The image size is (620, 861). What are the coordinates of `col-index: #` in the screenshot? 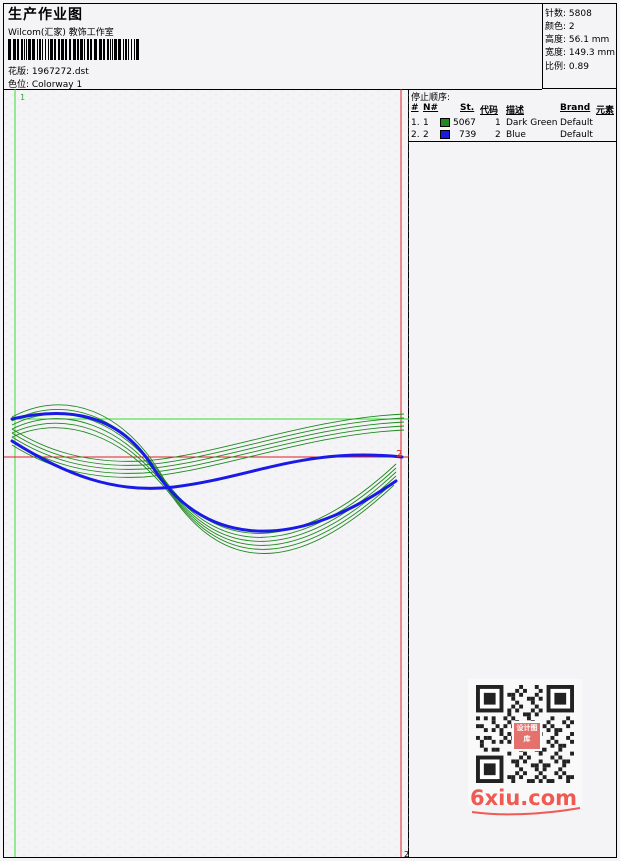 It's located at (415, 108).